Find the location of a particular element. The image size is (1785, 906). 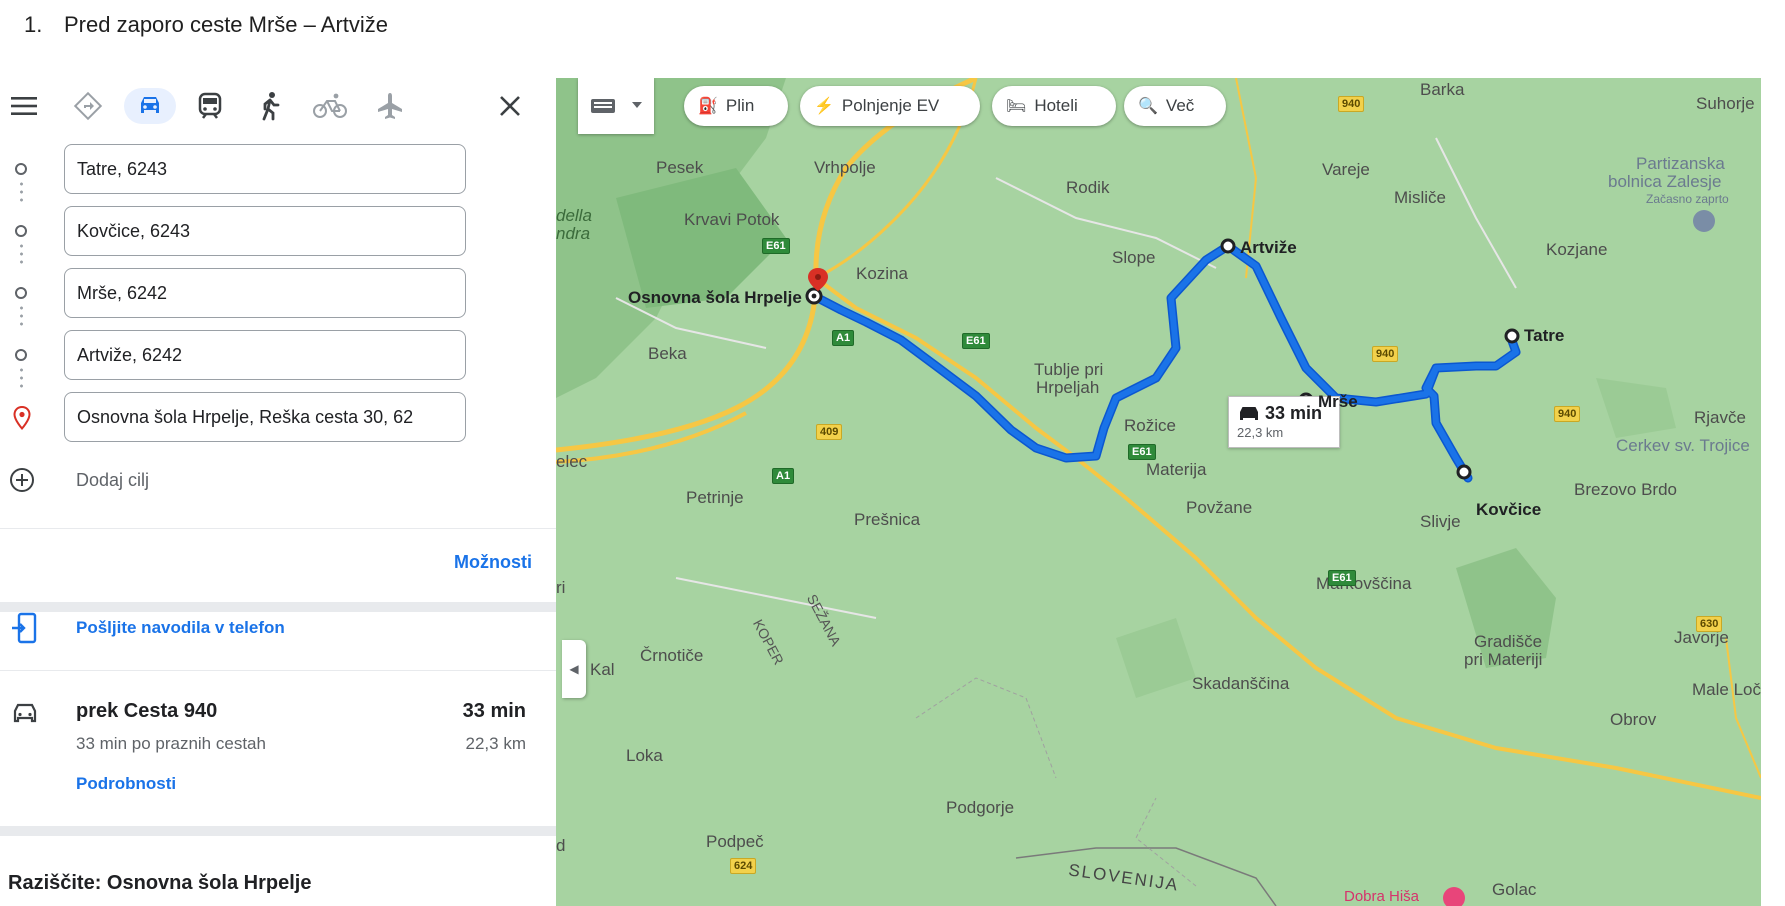

forest-area is located at coordinates (1156, 658).